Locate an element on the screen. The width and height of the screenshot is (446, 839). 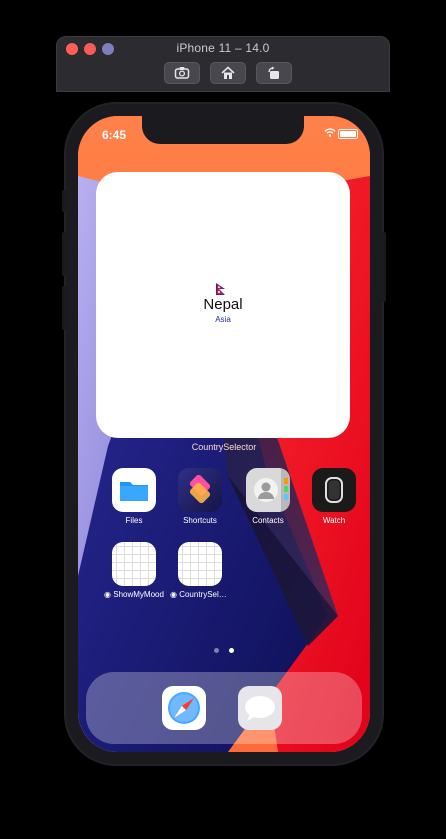
page-indicator is located at coordinates (224, 649).